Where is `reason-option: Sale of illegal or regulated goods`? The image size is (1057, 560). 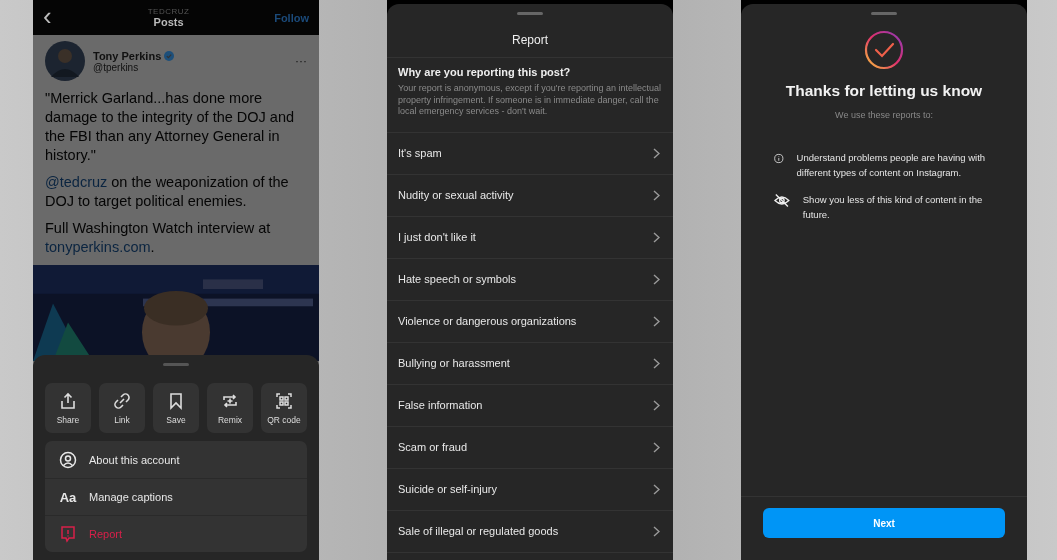 reason-option: Sale of illegal or regulated goods is located at coordinates (530, 531).